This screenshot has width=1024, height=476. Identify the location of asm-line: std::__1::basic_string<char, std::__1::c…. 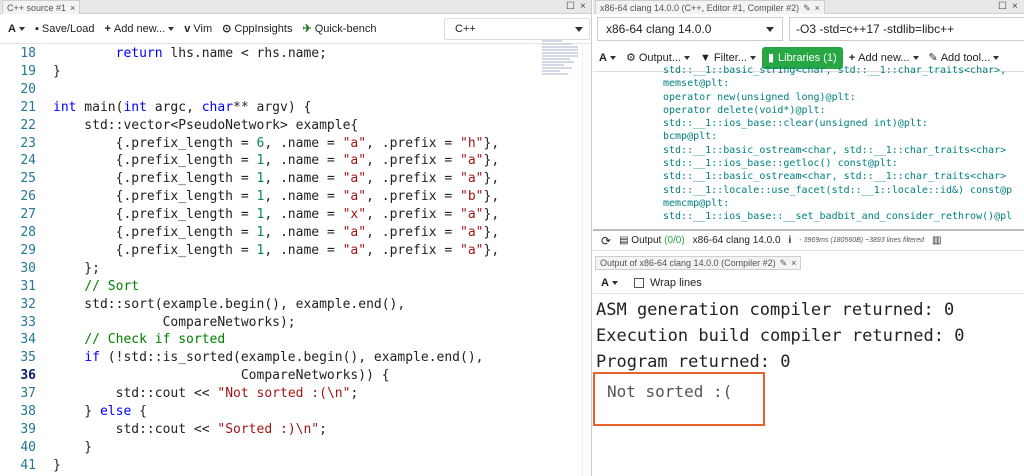
(808, 70).